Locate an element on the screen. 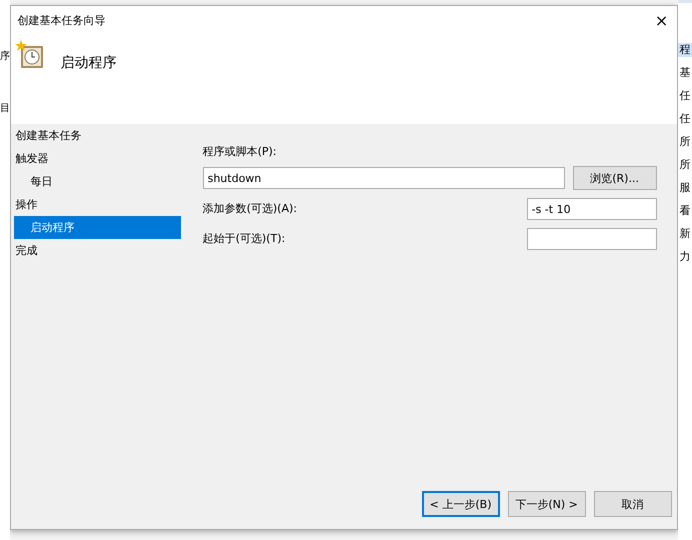 This screenshot has height=540, width=692. background-text: 序 is located at coordinates (5, 57).